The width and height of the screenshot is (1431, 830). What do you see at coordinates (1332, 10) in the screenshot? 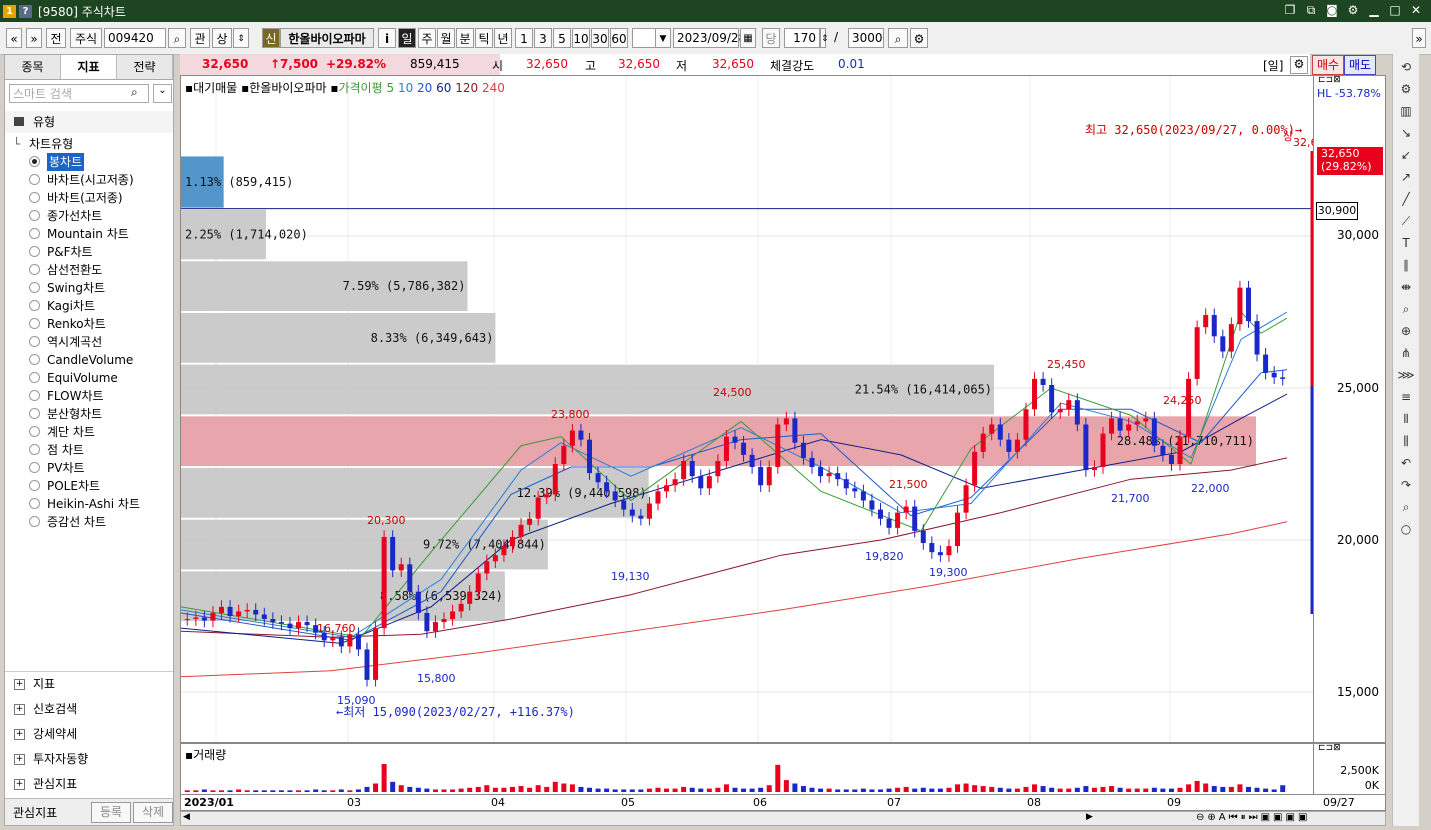
I see `camera-icon: ◙` at bounding box center [1332, 10].